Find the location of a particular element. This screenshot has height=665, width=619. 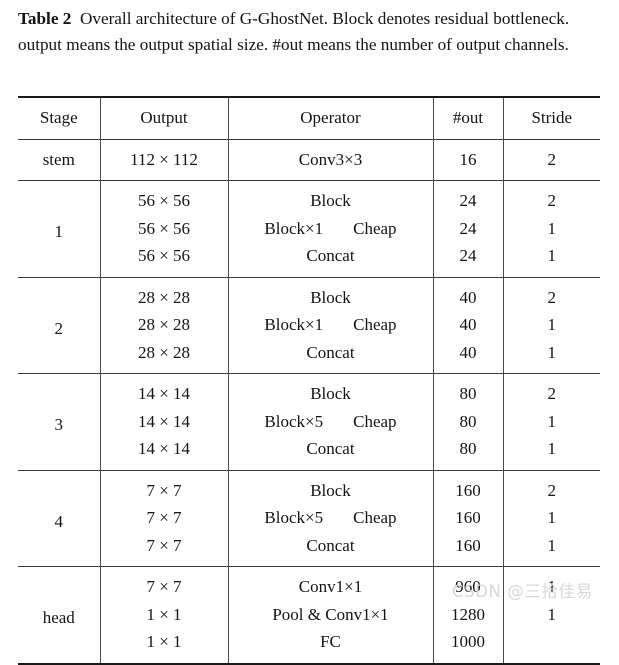

column-header-1: Output is located at coordinates (163, 118).